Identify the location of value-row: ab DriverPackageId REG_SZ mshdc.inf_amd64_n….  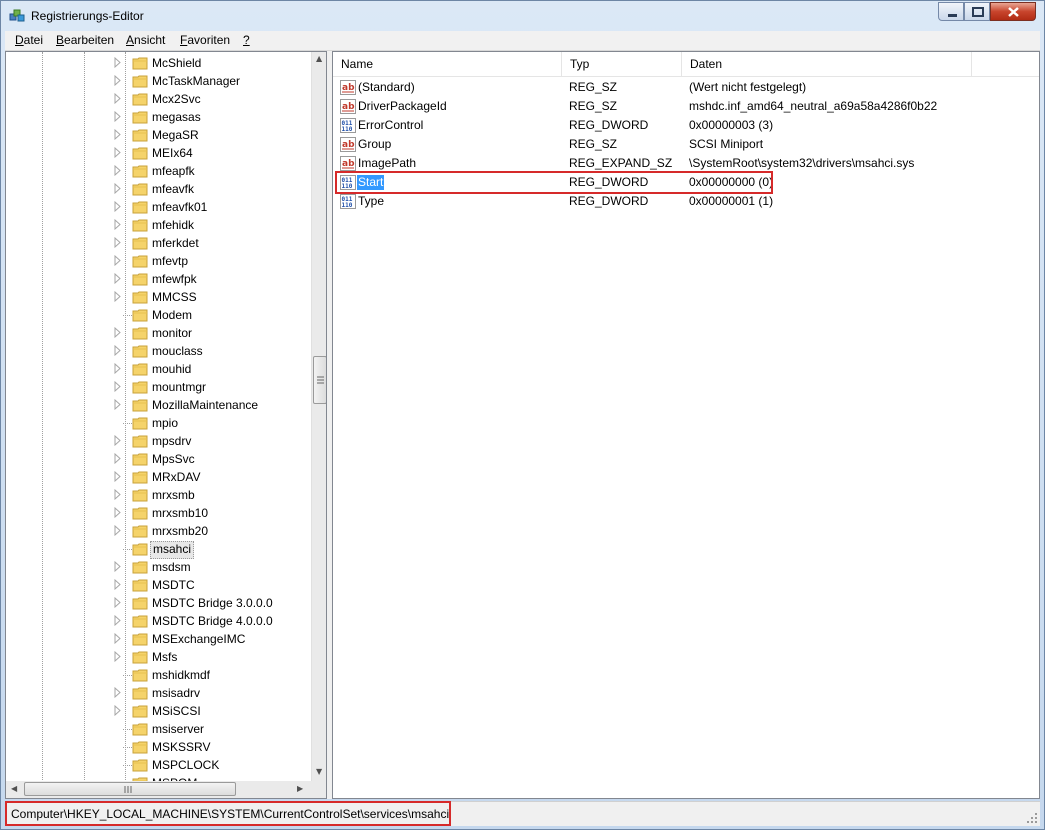
(686, 106).